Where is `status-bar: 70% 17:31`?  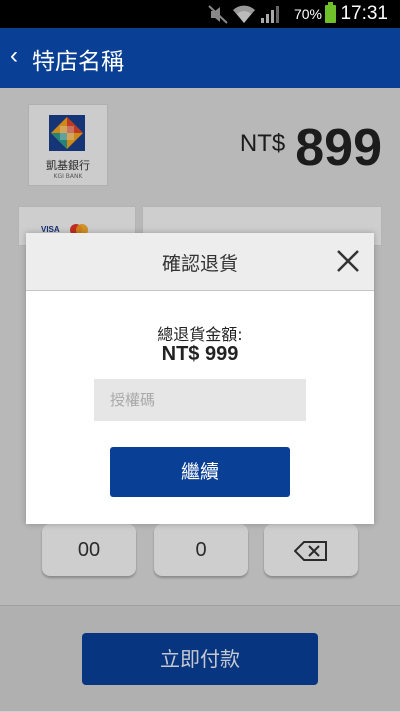 status-bar: 70% 17:31 is located at coordinates (200, 14).